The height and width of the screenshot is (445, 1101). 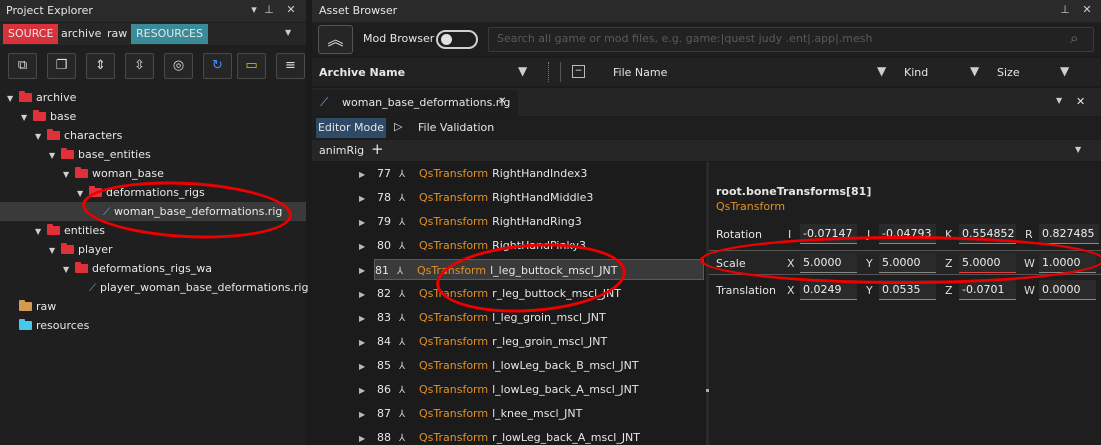 I want to click on size-header: Size, so click(x=1008, y=72).